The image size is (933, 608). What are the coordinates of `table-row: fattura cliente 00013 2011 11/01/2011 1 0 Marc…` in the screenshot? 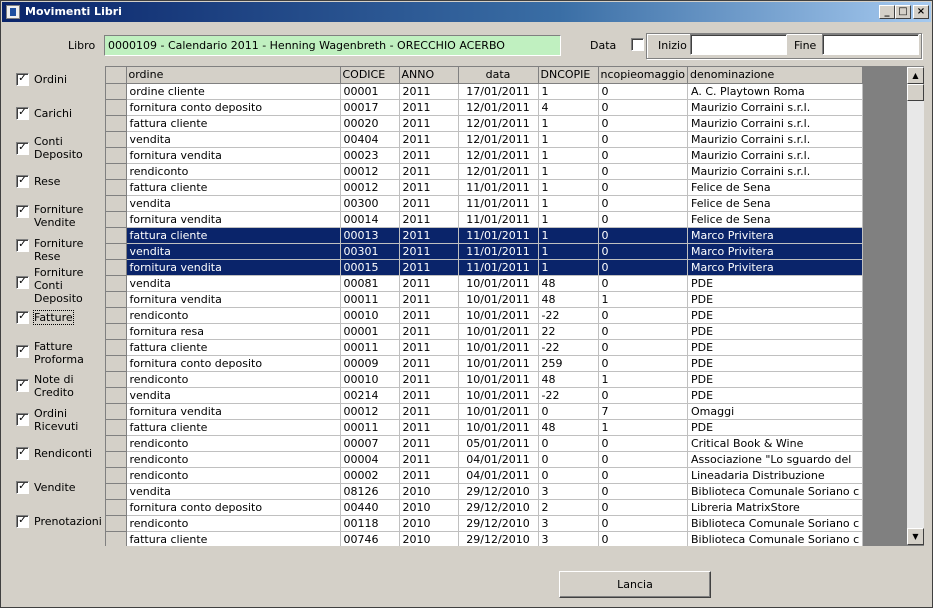 It's located at (485, 235).